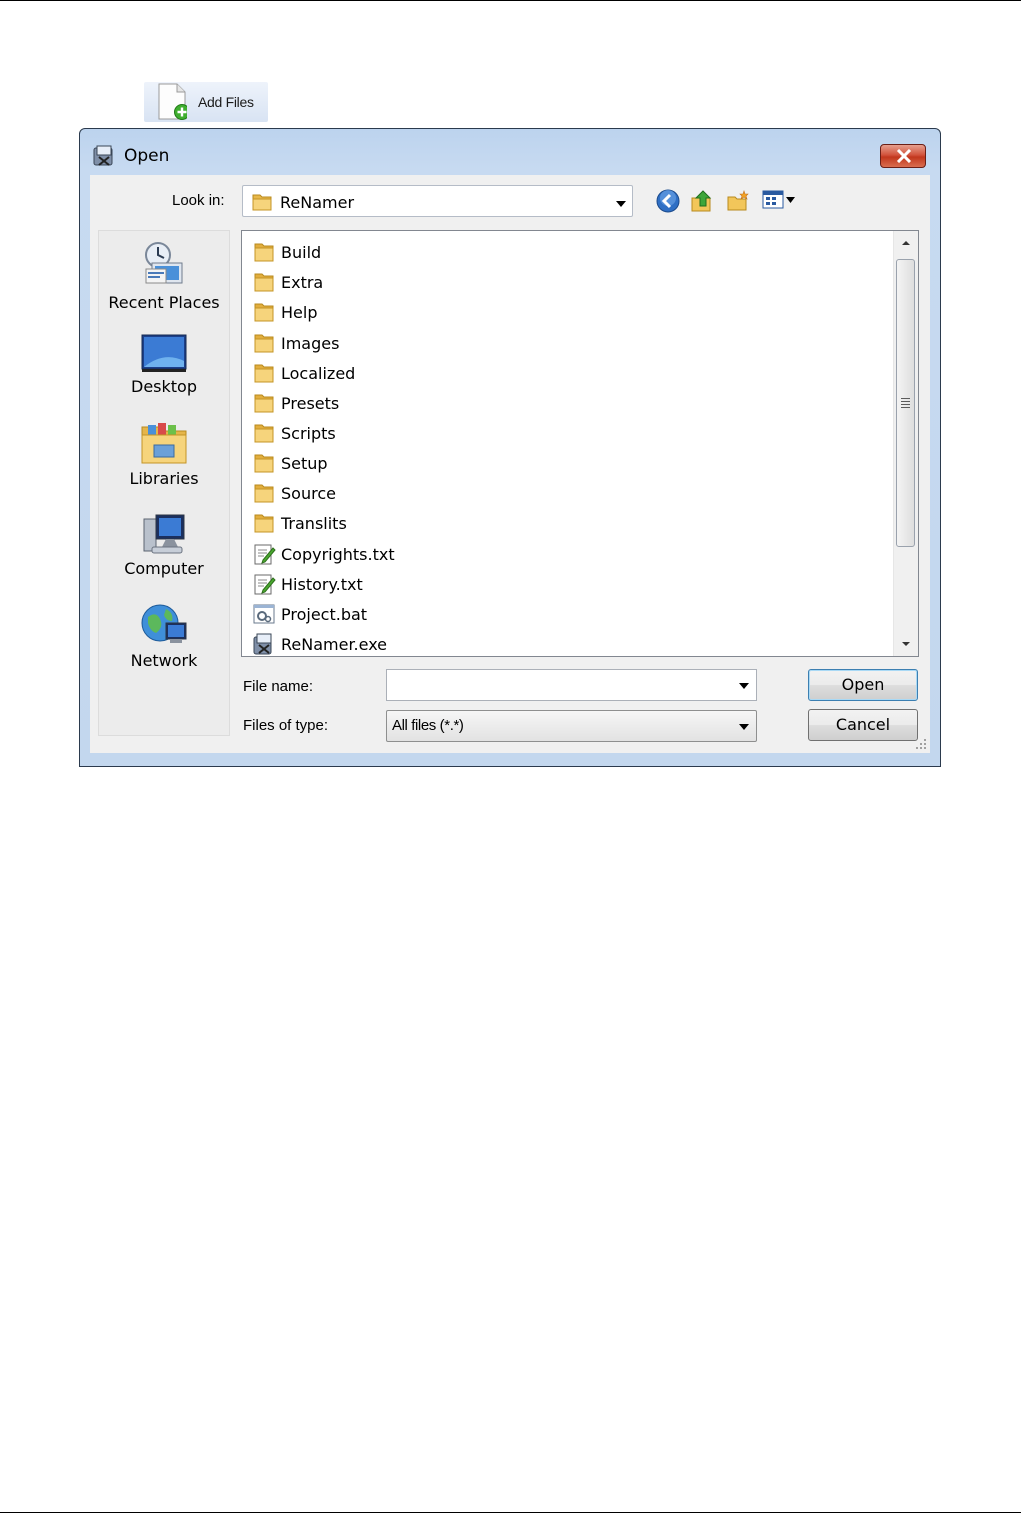 The width and height of the screenshot is (1021, 1514). What do you see at coordinates (164, 386) in the screenshot?
I see `place-label: Desktop` at bounding box center [164, 386].